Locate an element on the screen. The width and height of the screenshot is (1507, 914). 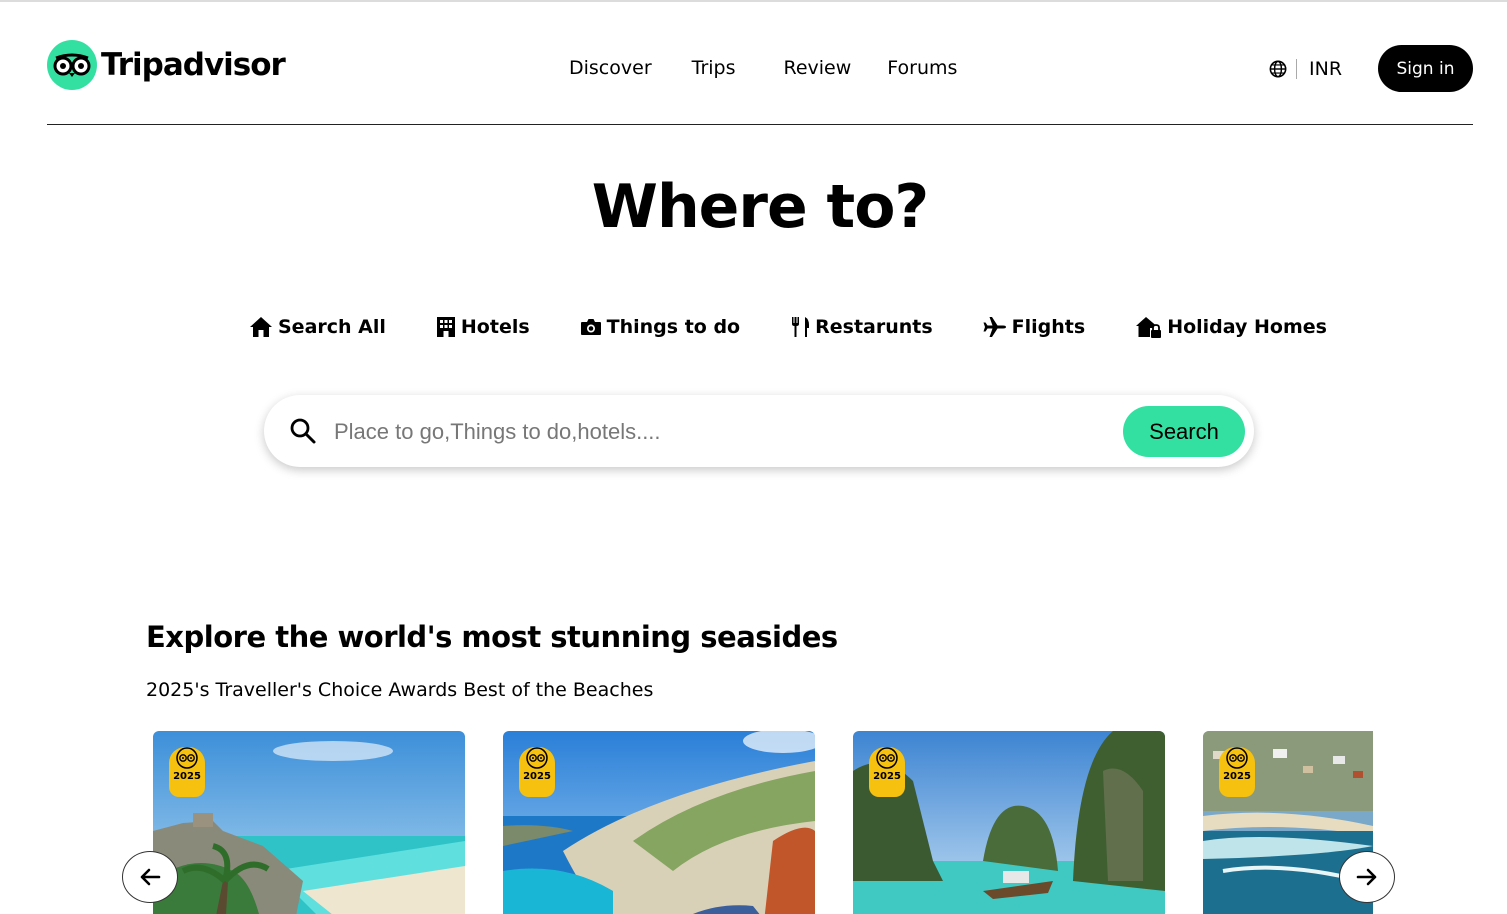
hotel-icon is located at coordinates (445, 327).